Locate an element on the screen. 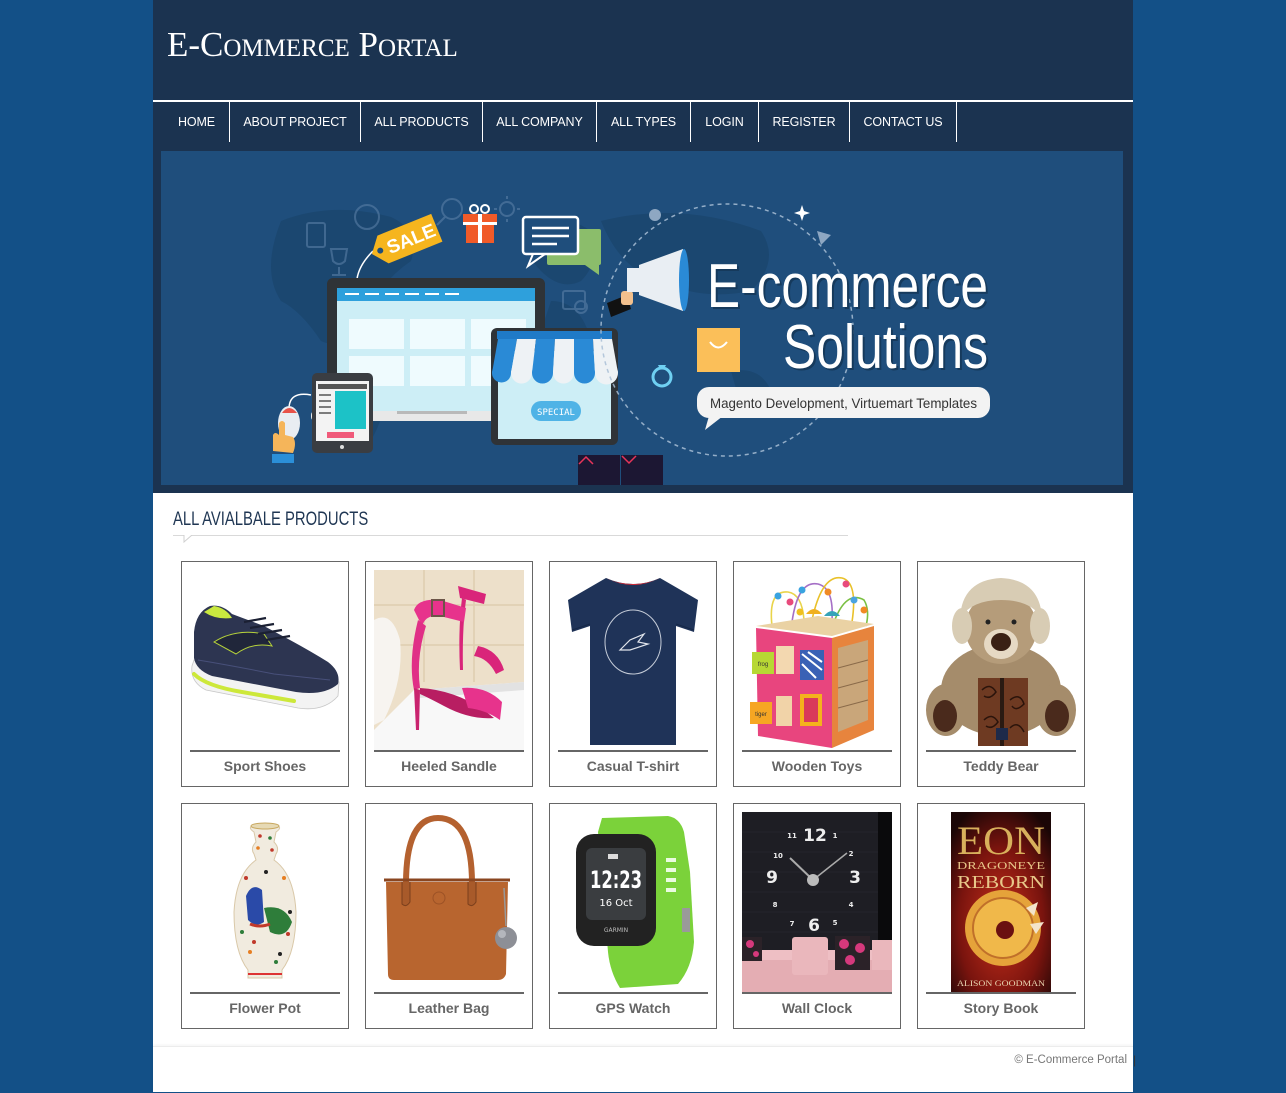  product-card-flower-pot: Flower Pot is located at coordinates (265, 916).